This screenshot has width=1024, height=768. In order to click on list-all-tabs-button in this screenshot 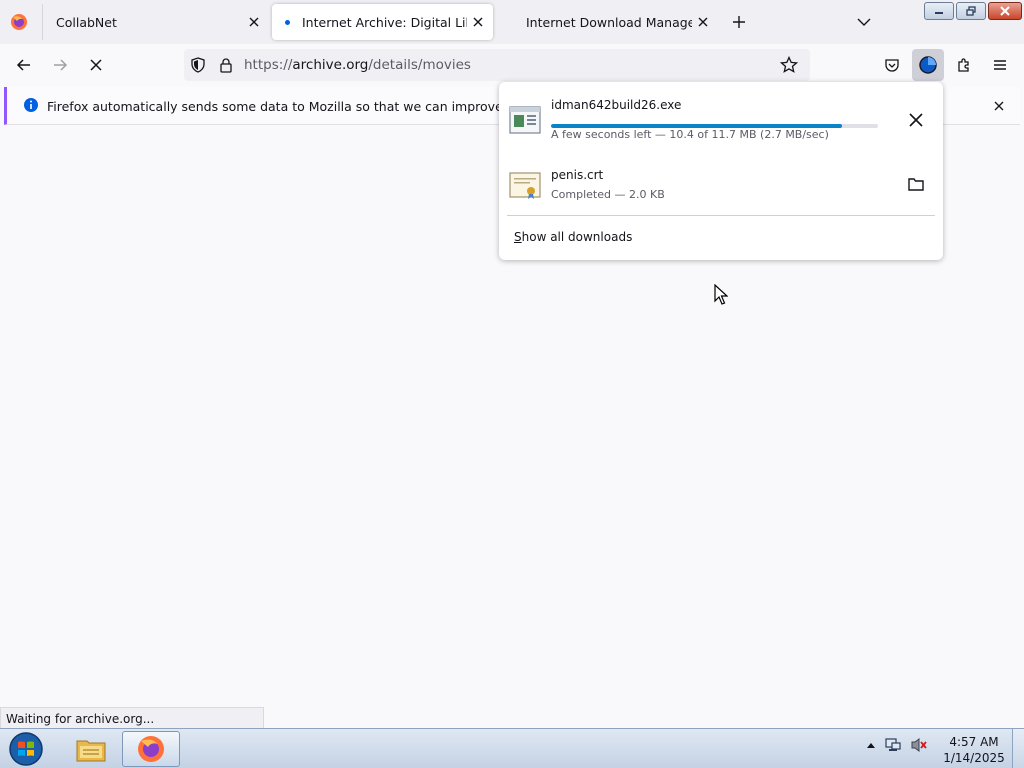, I will do `click(864, 22)`.